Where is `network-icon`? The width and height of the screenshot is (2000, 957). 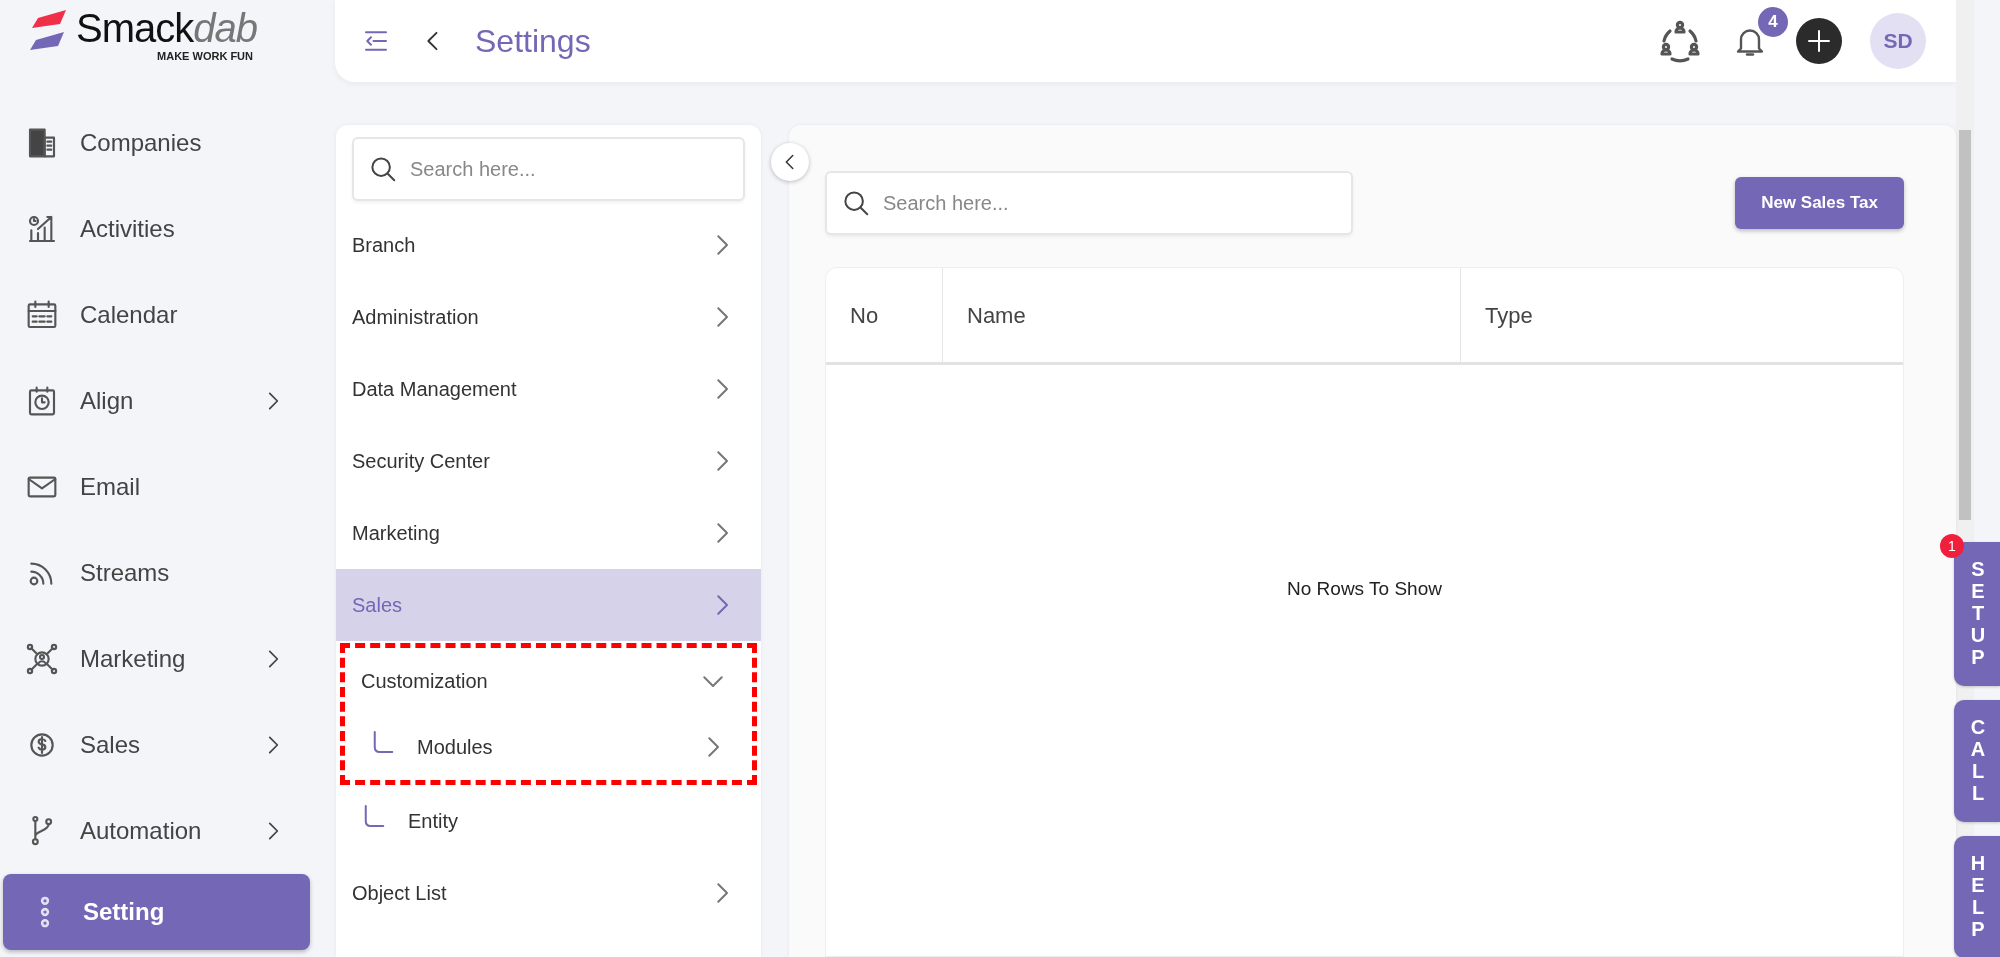 network-icon is located at coordinates (42, 659).